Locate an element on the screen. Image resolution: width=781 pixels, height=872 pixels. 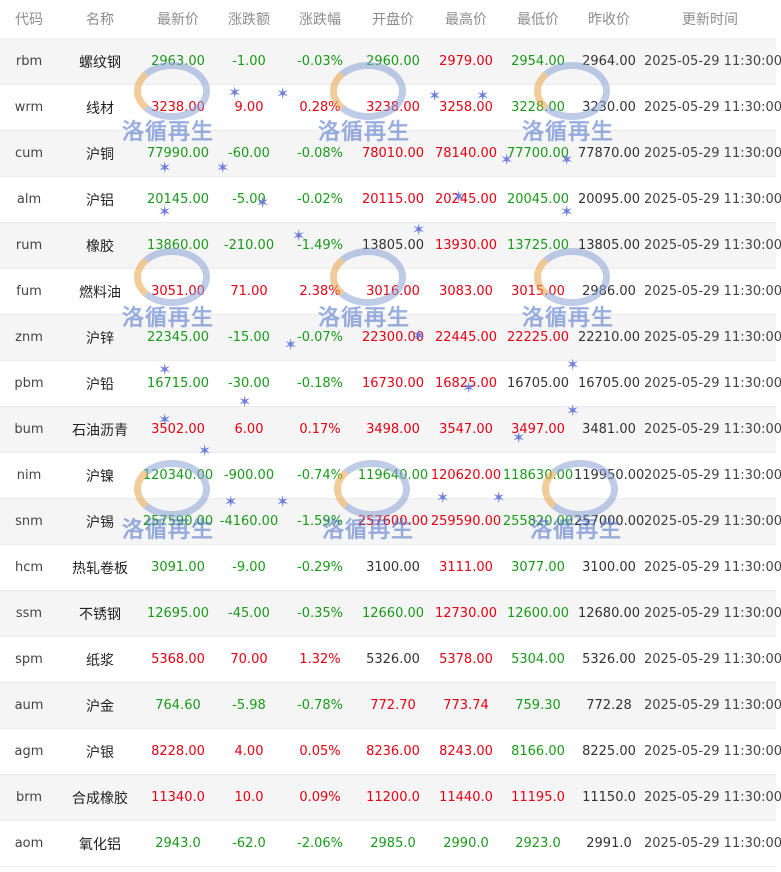
cell-latest: 764.60 is located at coordinates (178, 705).